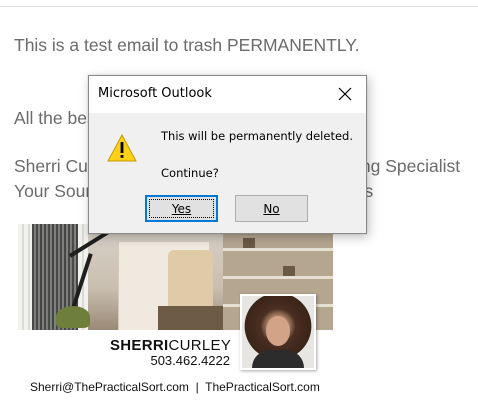  Describe the element at coordinates (190, 173) in the screenshot. I see `dialog-question: Continue?` at that location.